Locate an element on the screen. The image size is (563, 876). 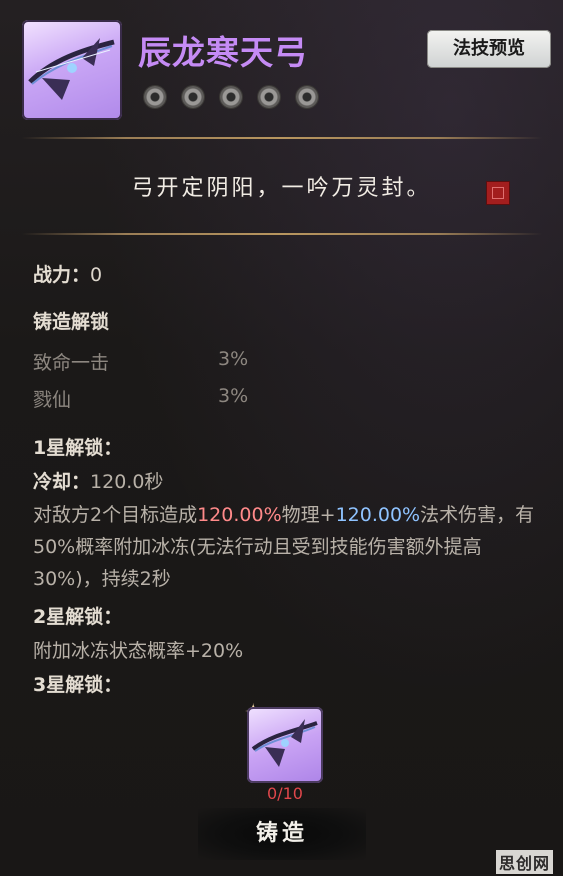
power-row: 战力：0 is located at coordinates (67, 273).